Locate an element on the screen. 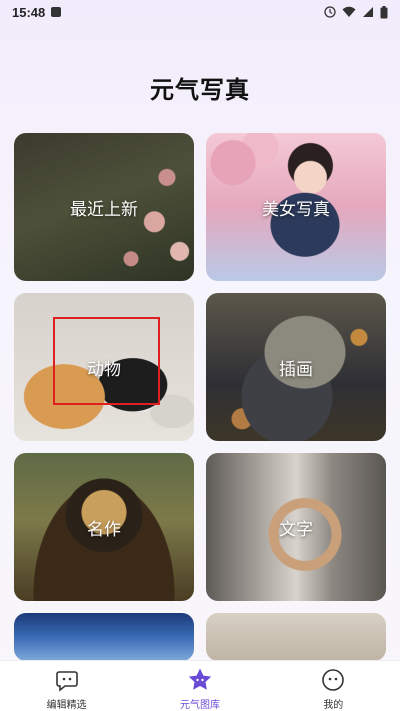  category-card-beauty: 美女写真 is located at coordinates (296, 207).